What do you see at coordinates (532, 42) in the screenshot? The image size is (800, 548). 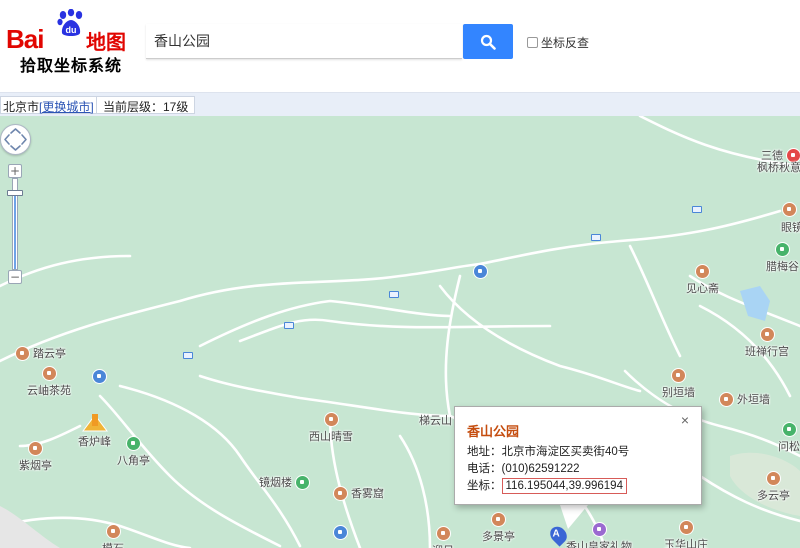 I see `checkbox-box` at bounding box center [532, 42].